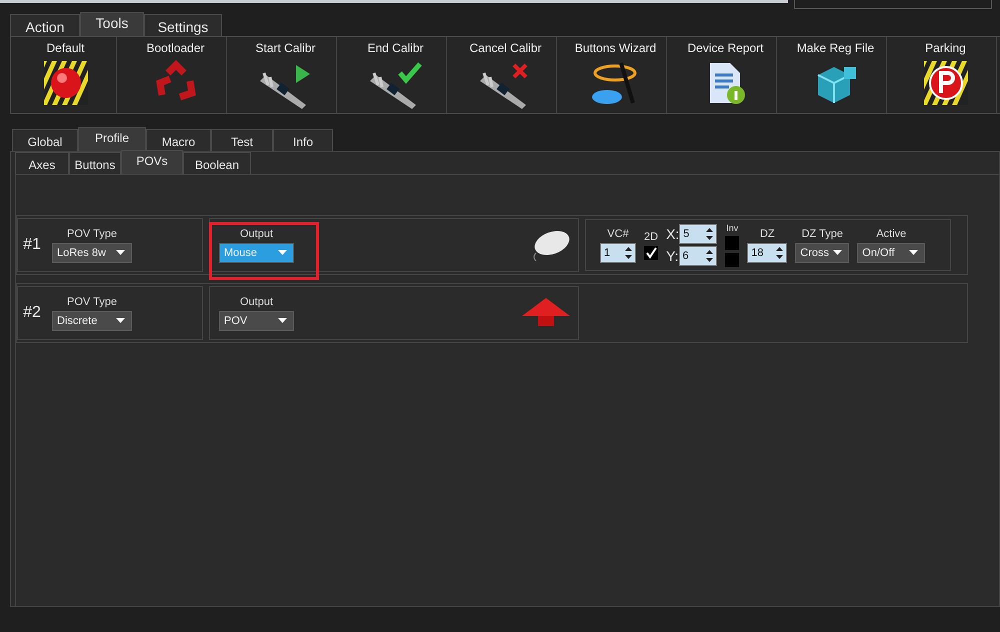 The height and width of the screenshot is (632, 1000). What do you see at coordinates (396, 75) in the screenshot?
I see `toolbar-button: End Calibr` at bounding box center [396, 75].